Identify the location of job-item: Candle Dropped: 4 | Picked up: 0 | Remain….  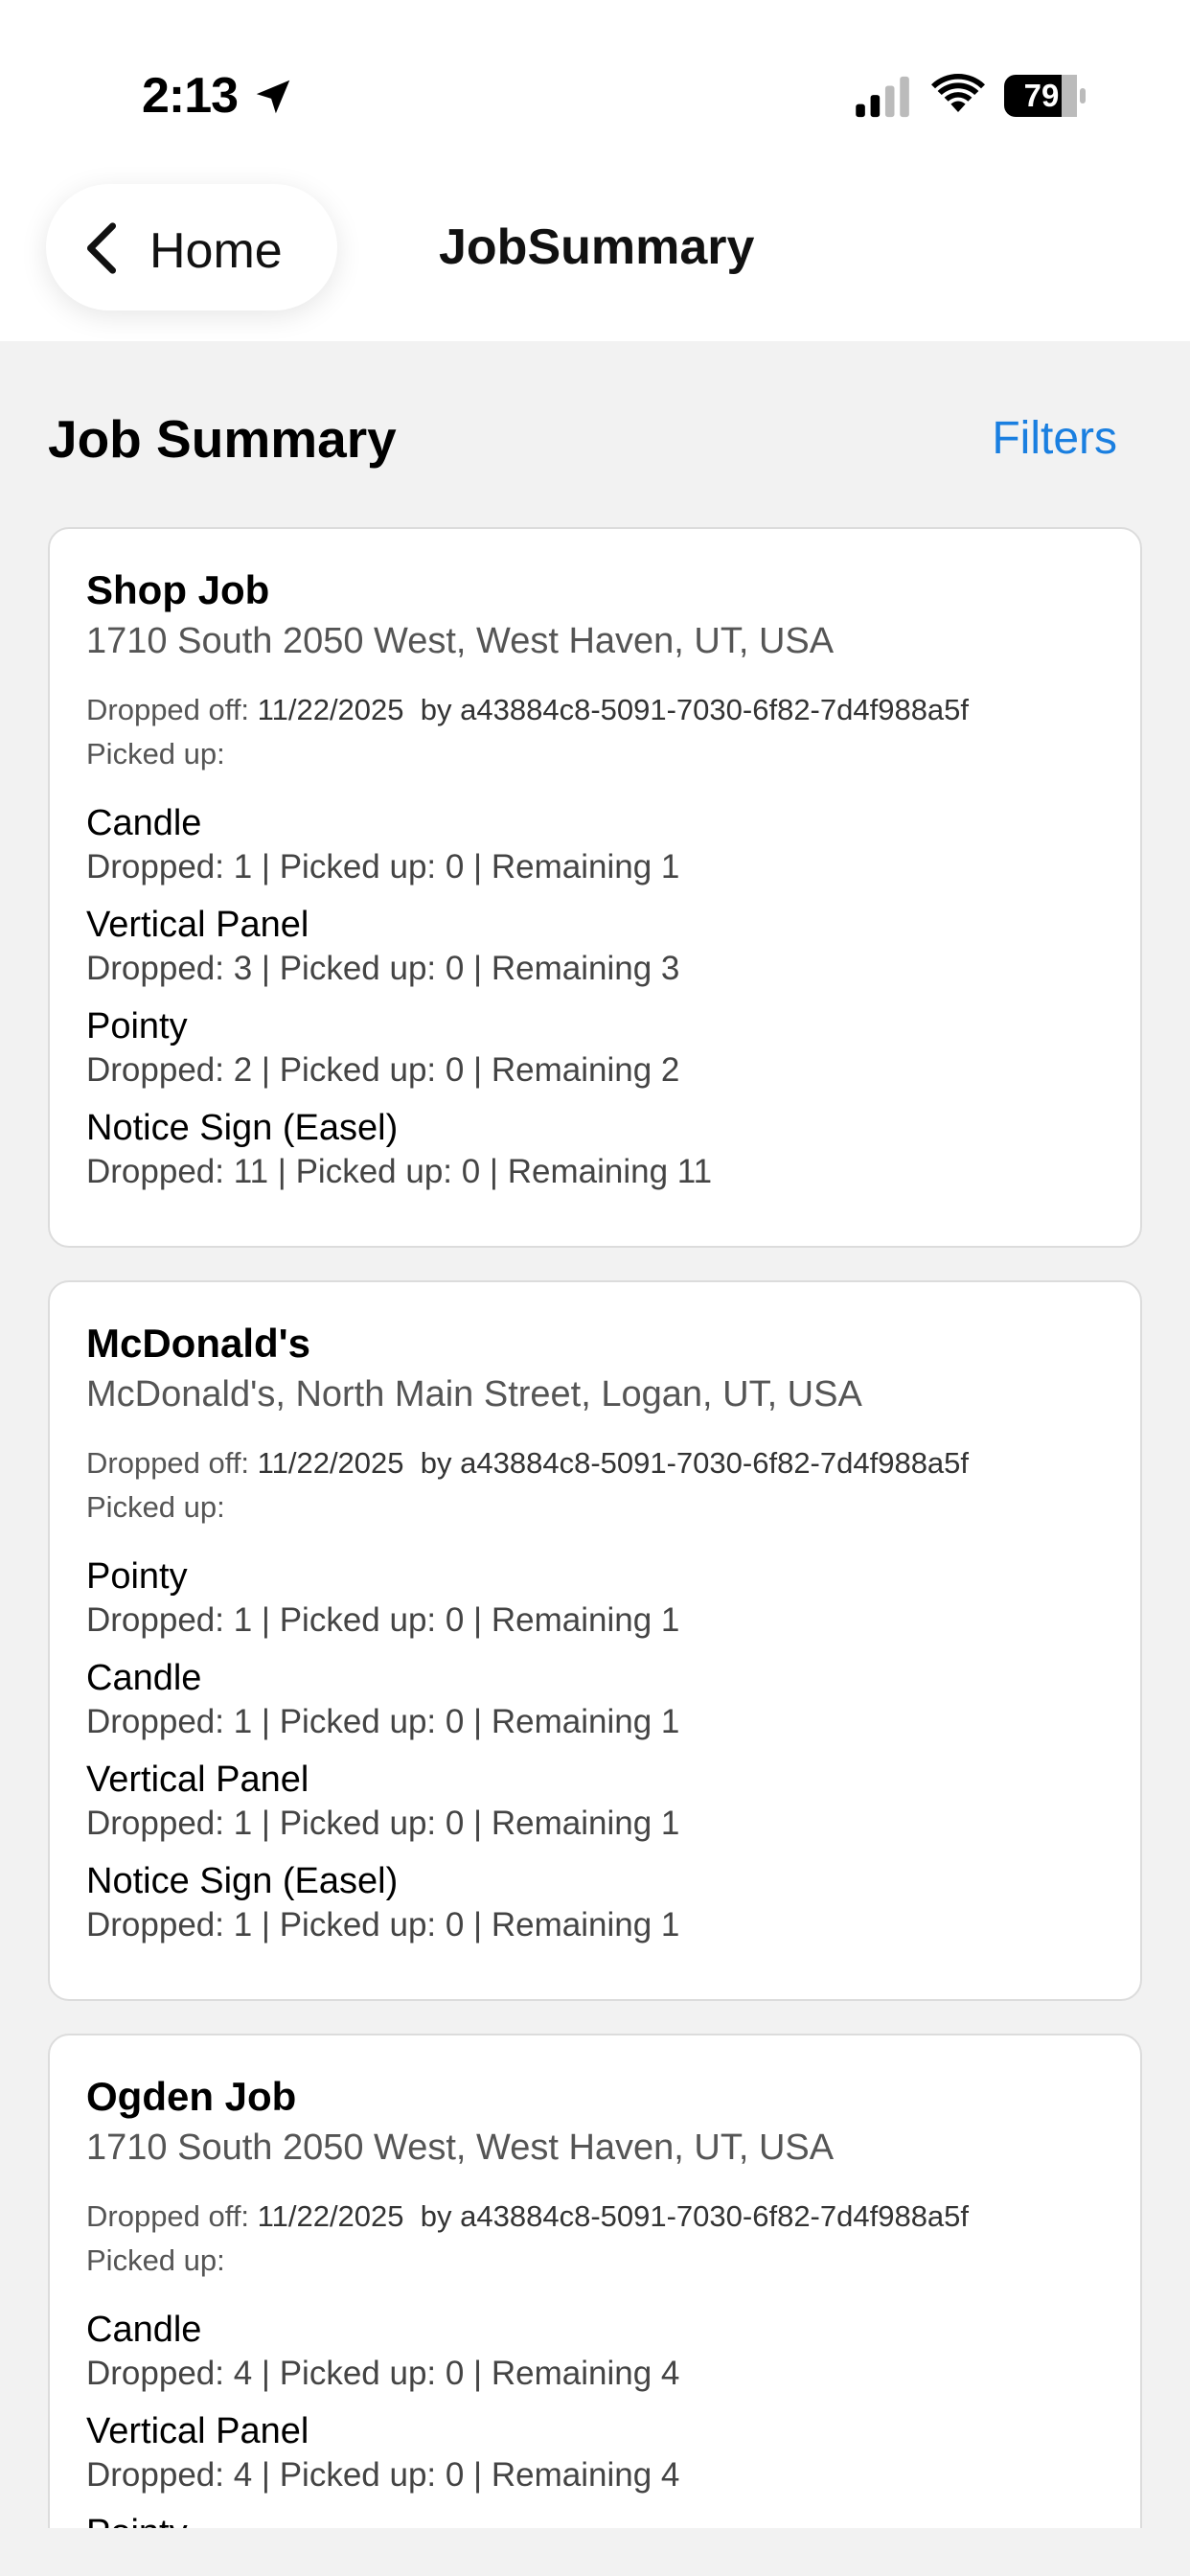
(613, 2352).